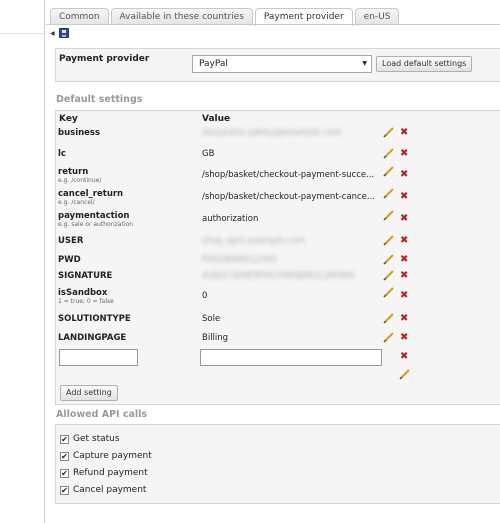 This screenshot has width=500, height=523. What do you see at coordinates (76, 202) in the screenshot?
I see `setting-hint: e.g. /cancel/` at bounding box center [76, 202].